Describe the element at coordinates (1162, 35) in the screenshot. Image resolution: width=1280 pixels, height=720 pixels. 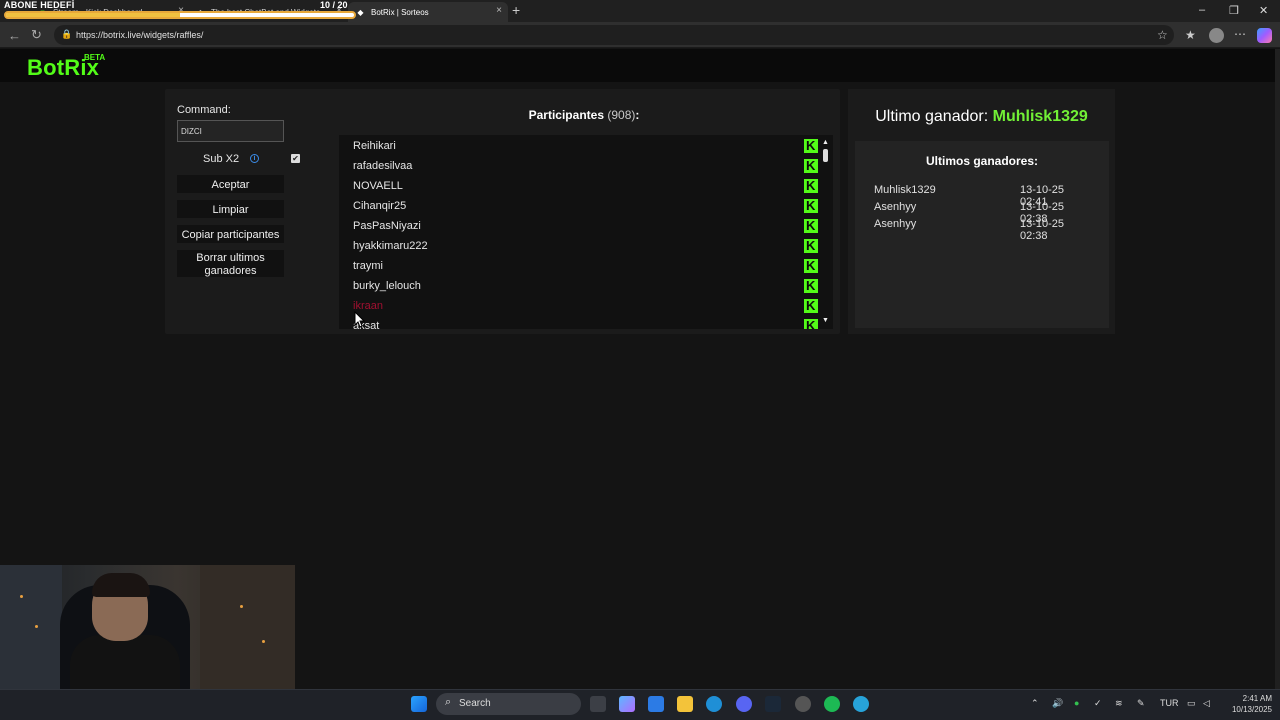
I see `favorite-star-icon: ☆` at that location.